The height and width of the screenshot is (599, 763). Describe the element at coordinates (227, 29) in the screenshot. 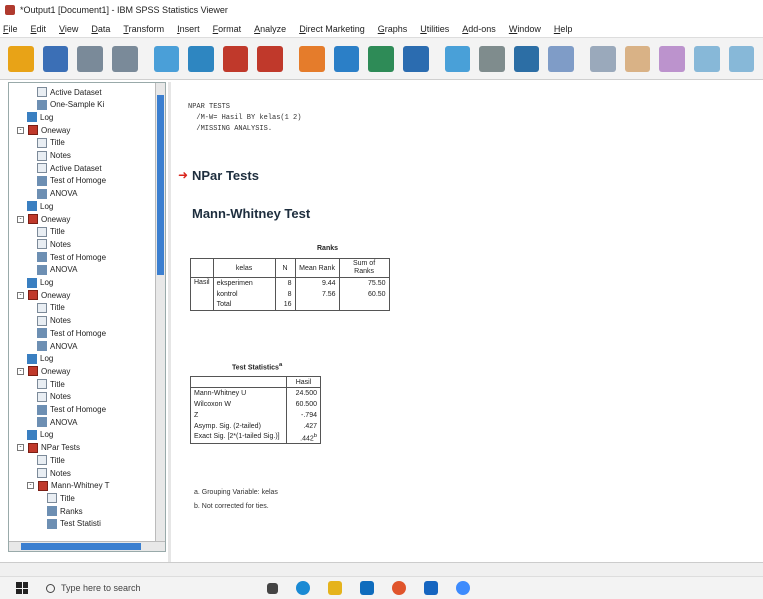

I see `menu-format: Format` at that location.